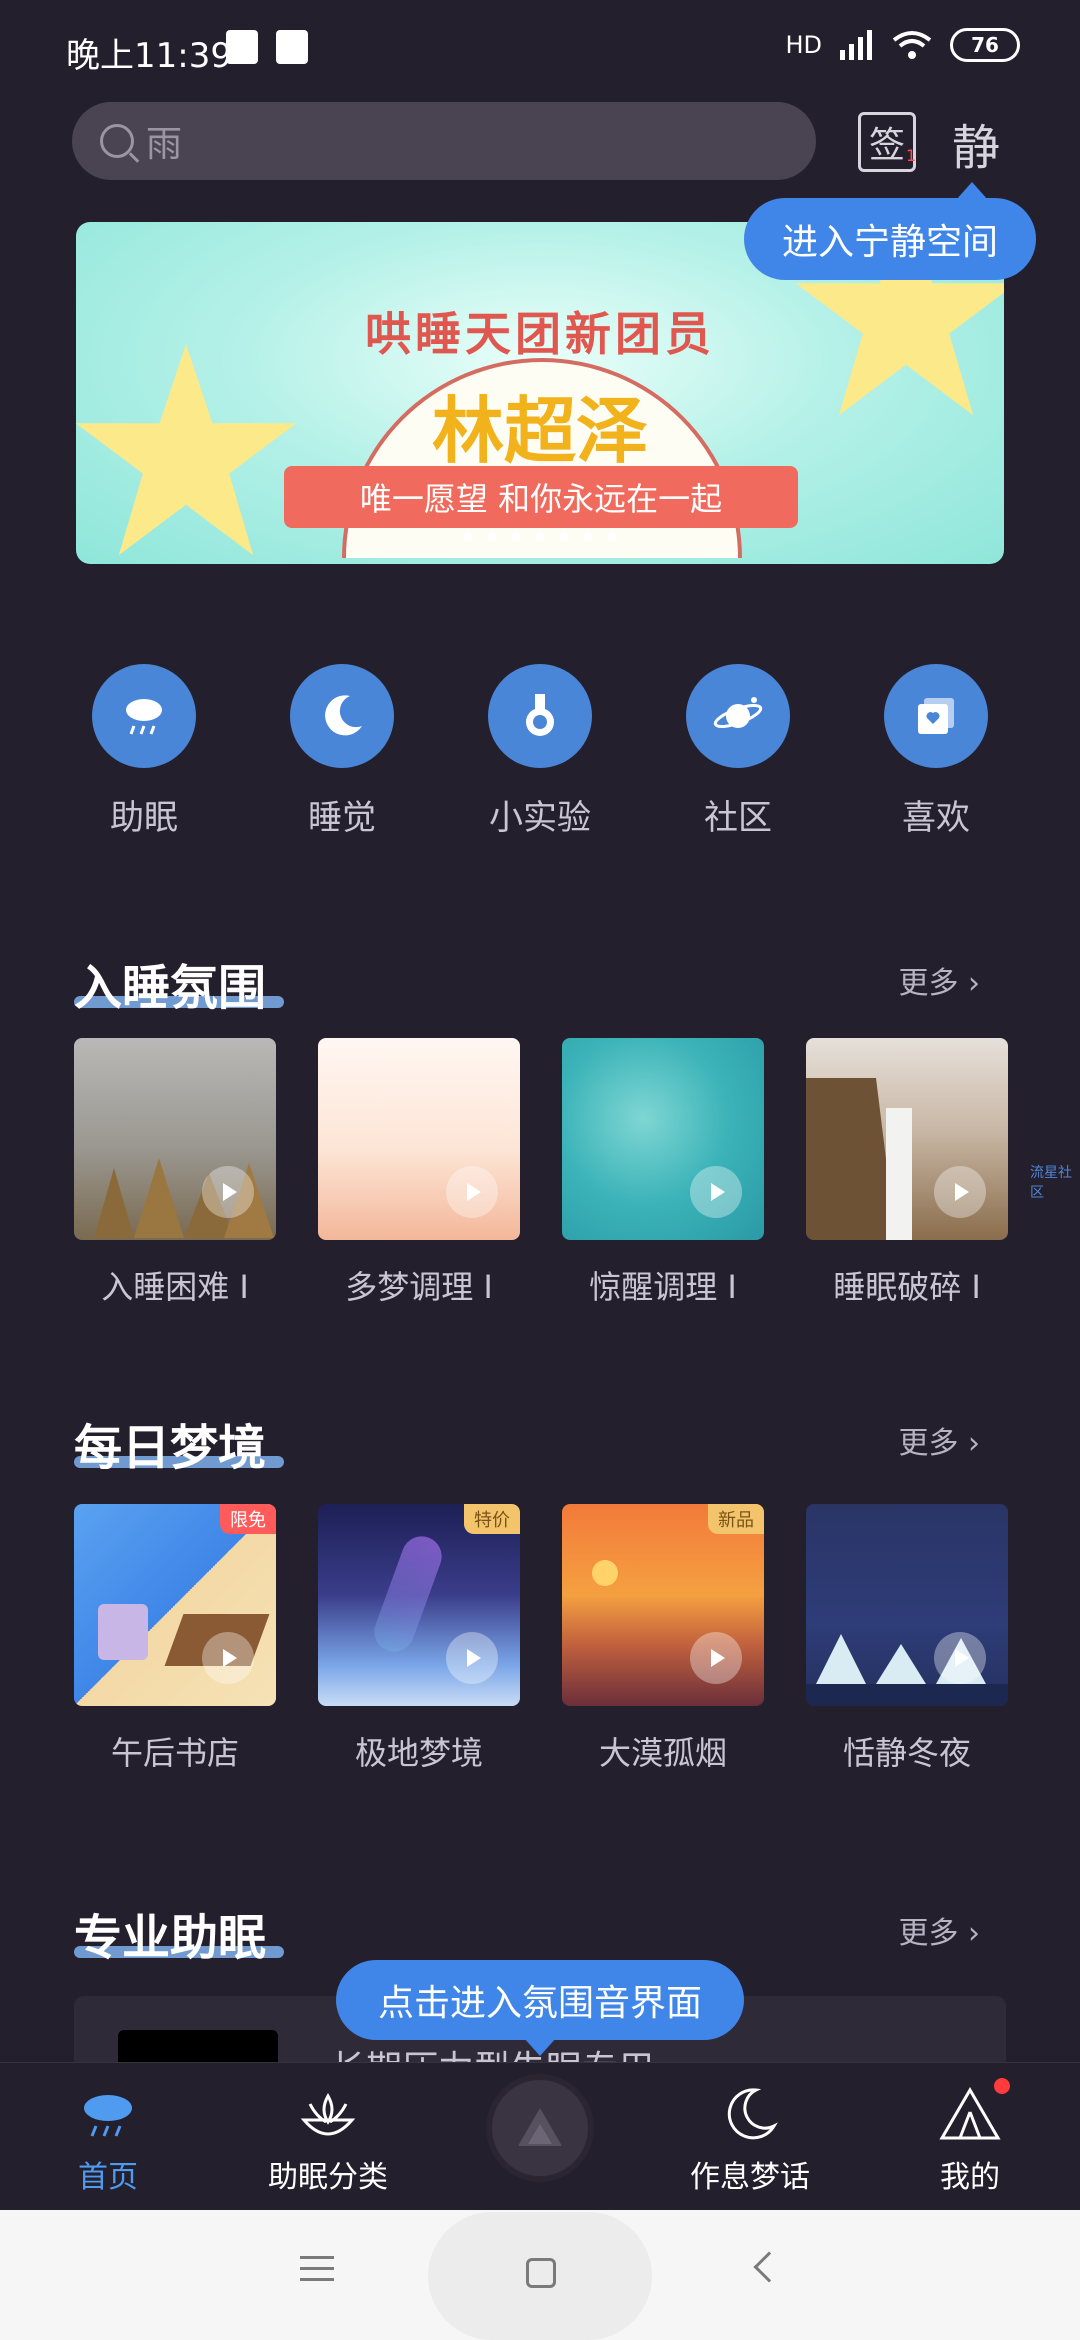 The image size is (1080, 2340). I want to click on network-label: HD, so click(803, 45).